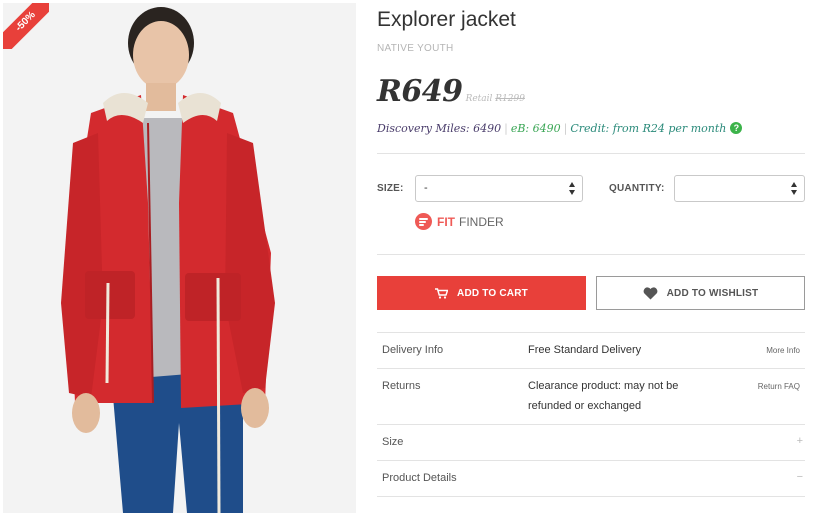 The width and height of the screenshot is (819, 513). What do you see at coordinates (650, 292) in the screenshot?
I see `heart-icon` at bounding box center [650, 292].